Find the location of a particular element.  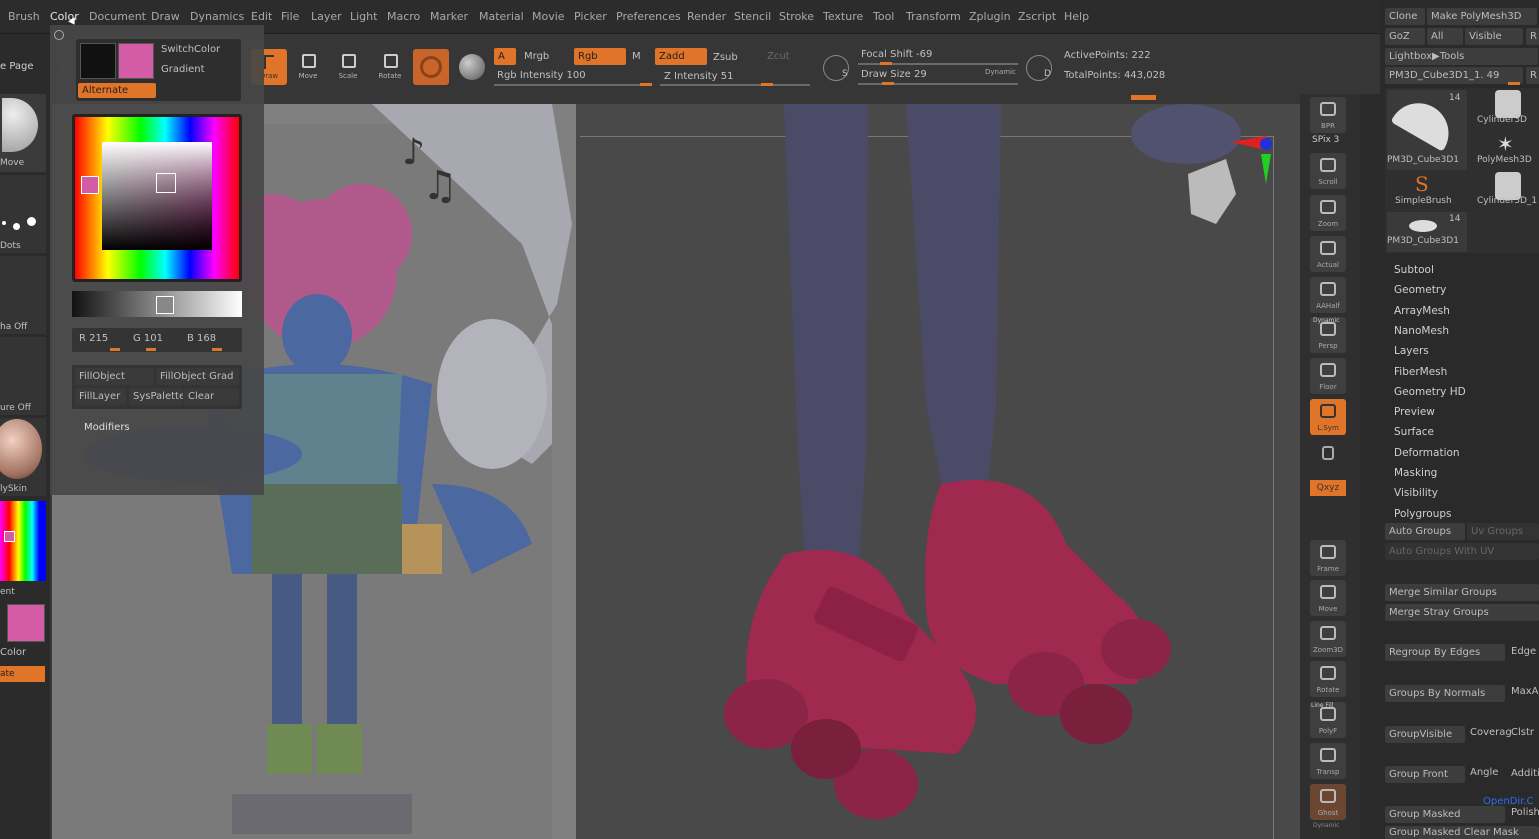

group-visible-button: GroupVisible is located at coordinates (1425, 734).